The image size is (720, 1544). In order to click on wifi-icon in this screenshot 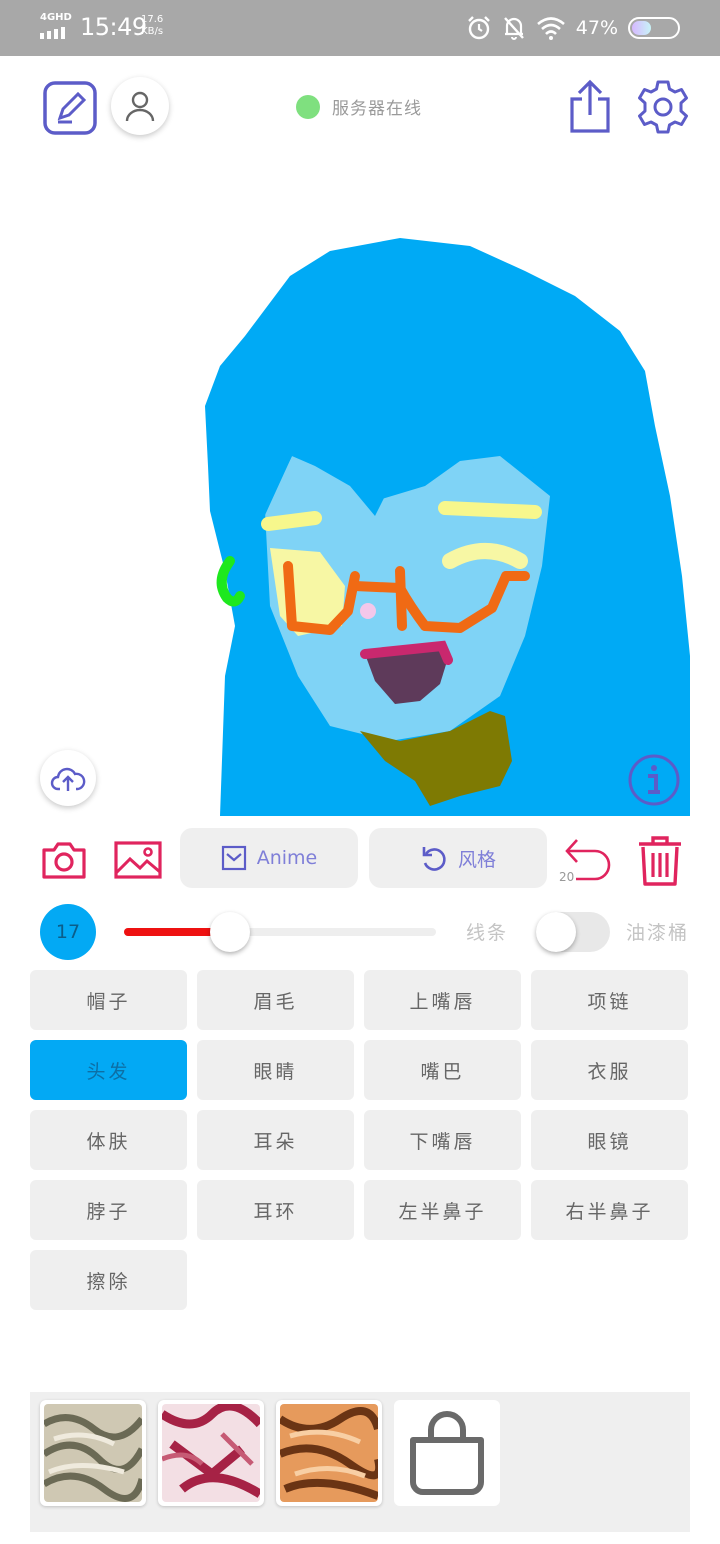, I will do `click(550, 28)`.